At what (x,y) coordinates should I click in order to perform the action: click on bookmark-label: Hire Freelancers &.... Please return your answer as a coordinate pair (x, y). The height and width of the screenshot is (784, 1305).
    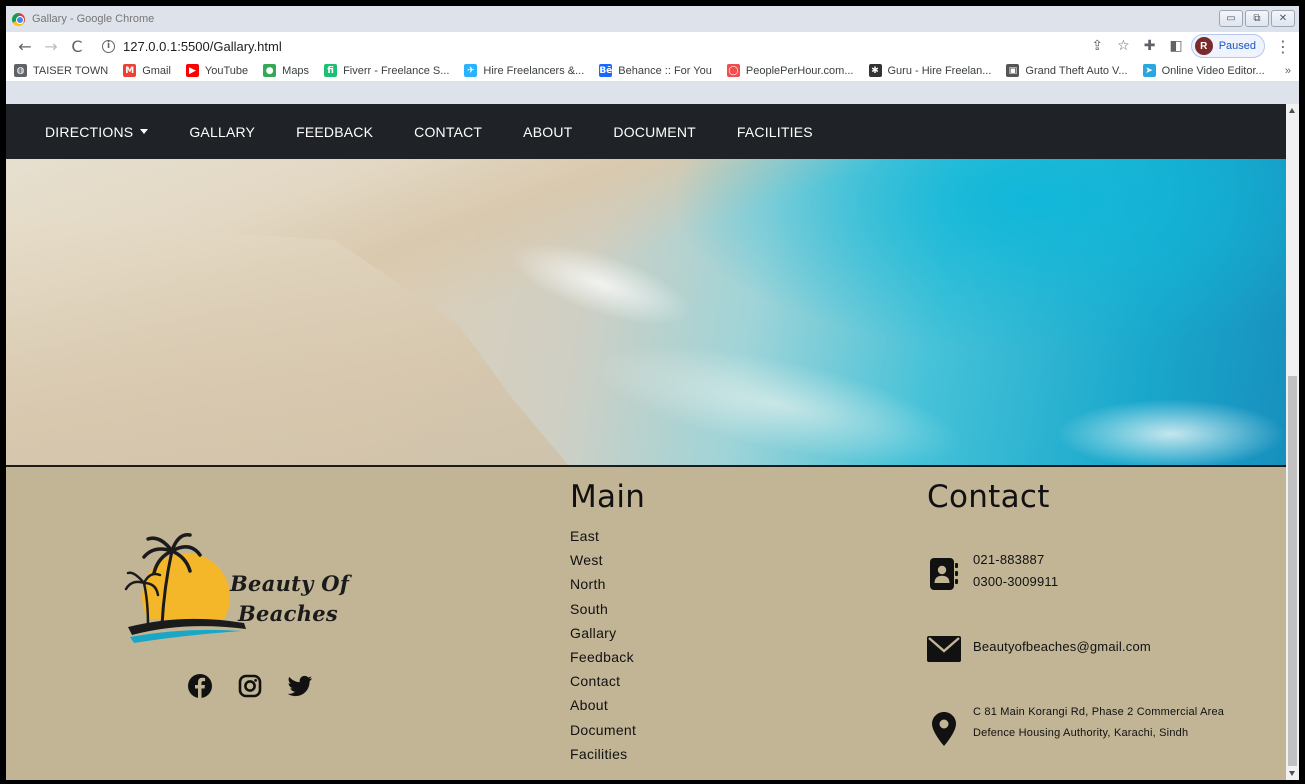
    Looking at the image, I should click on (534, 70).